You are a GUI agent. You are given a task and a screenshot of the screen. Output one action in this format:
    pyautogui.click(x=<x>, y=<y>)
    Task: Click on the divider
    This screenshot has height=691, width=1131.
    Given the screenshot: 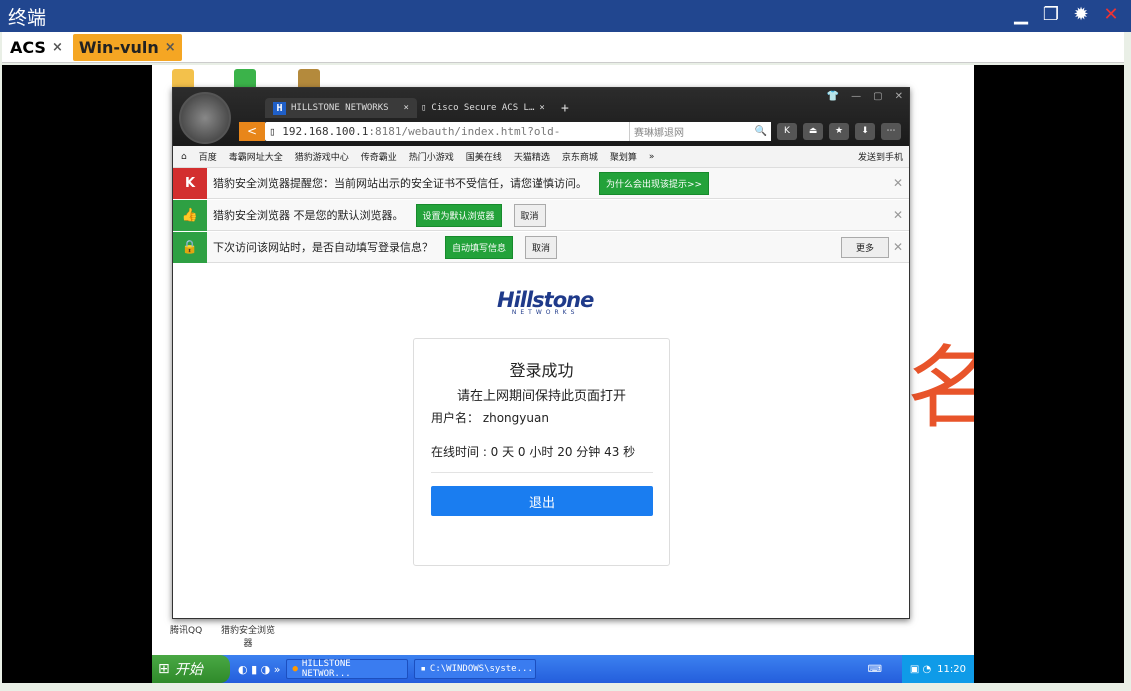 What is the action you would take?
    pyautogui.click(x=542, y=472)
    